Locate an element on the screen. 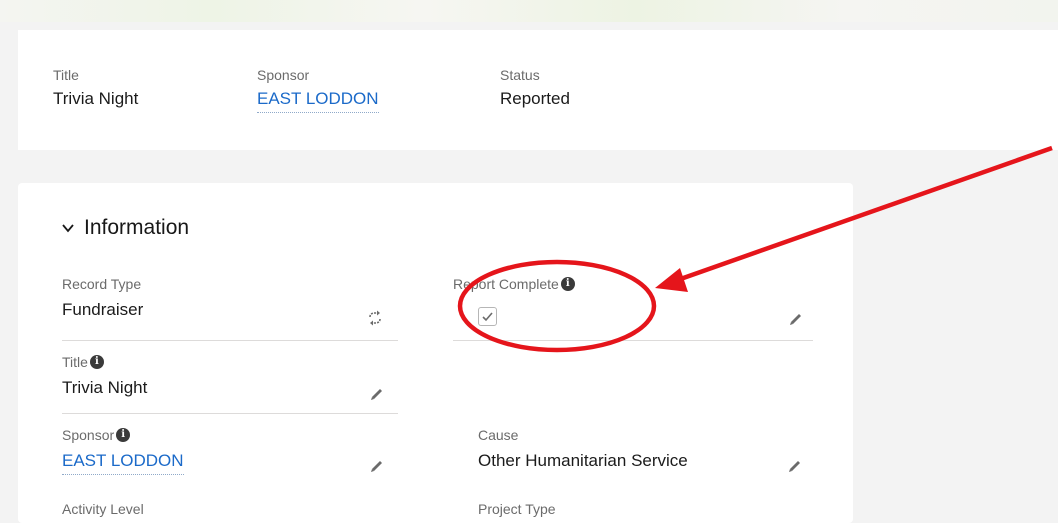  header-status-value: Reported is located at coordinates (535, 98).